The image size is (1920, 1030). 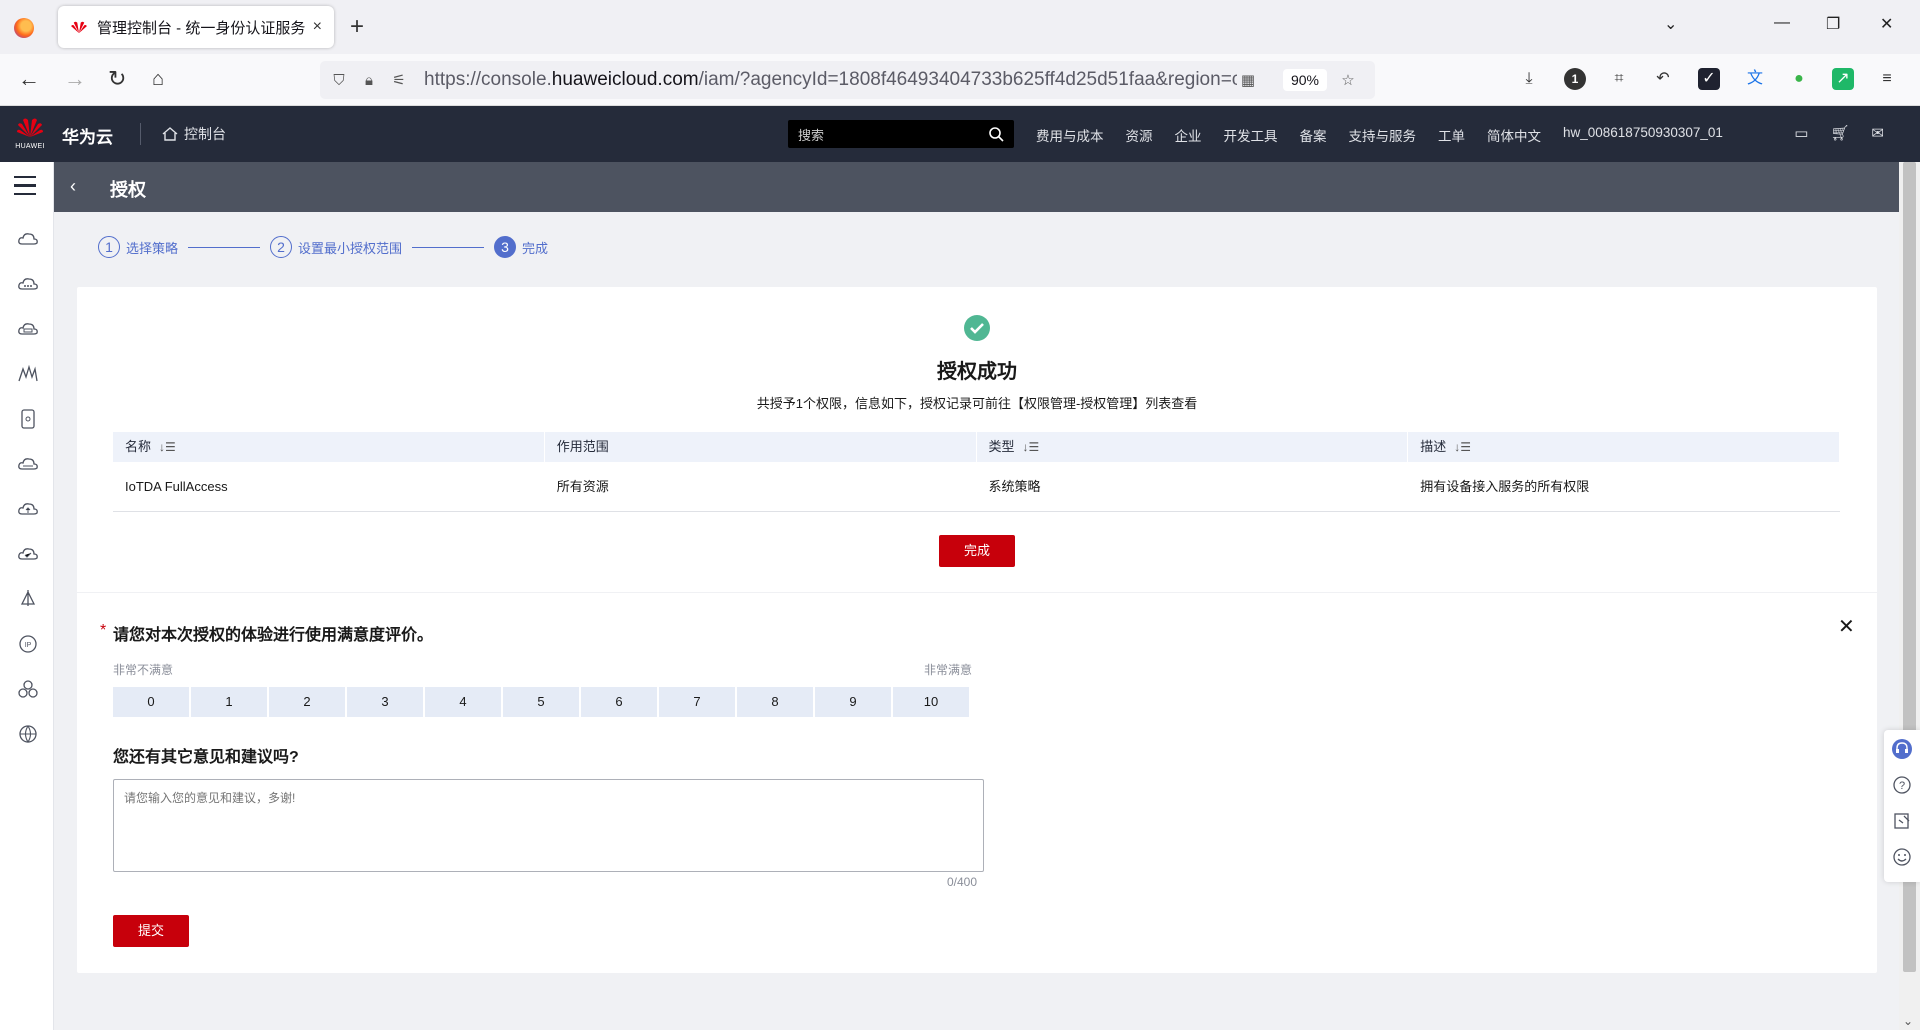 I want to click on forward-icon: →, so click(x=75, y=79).